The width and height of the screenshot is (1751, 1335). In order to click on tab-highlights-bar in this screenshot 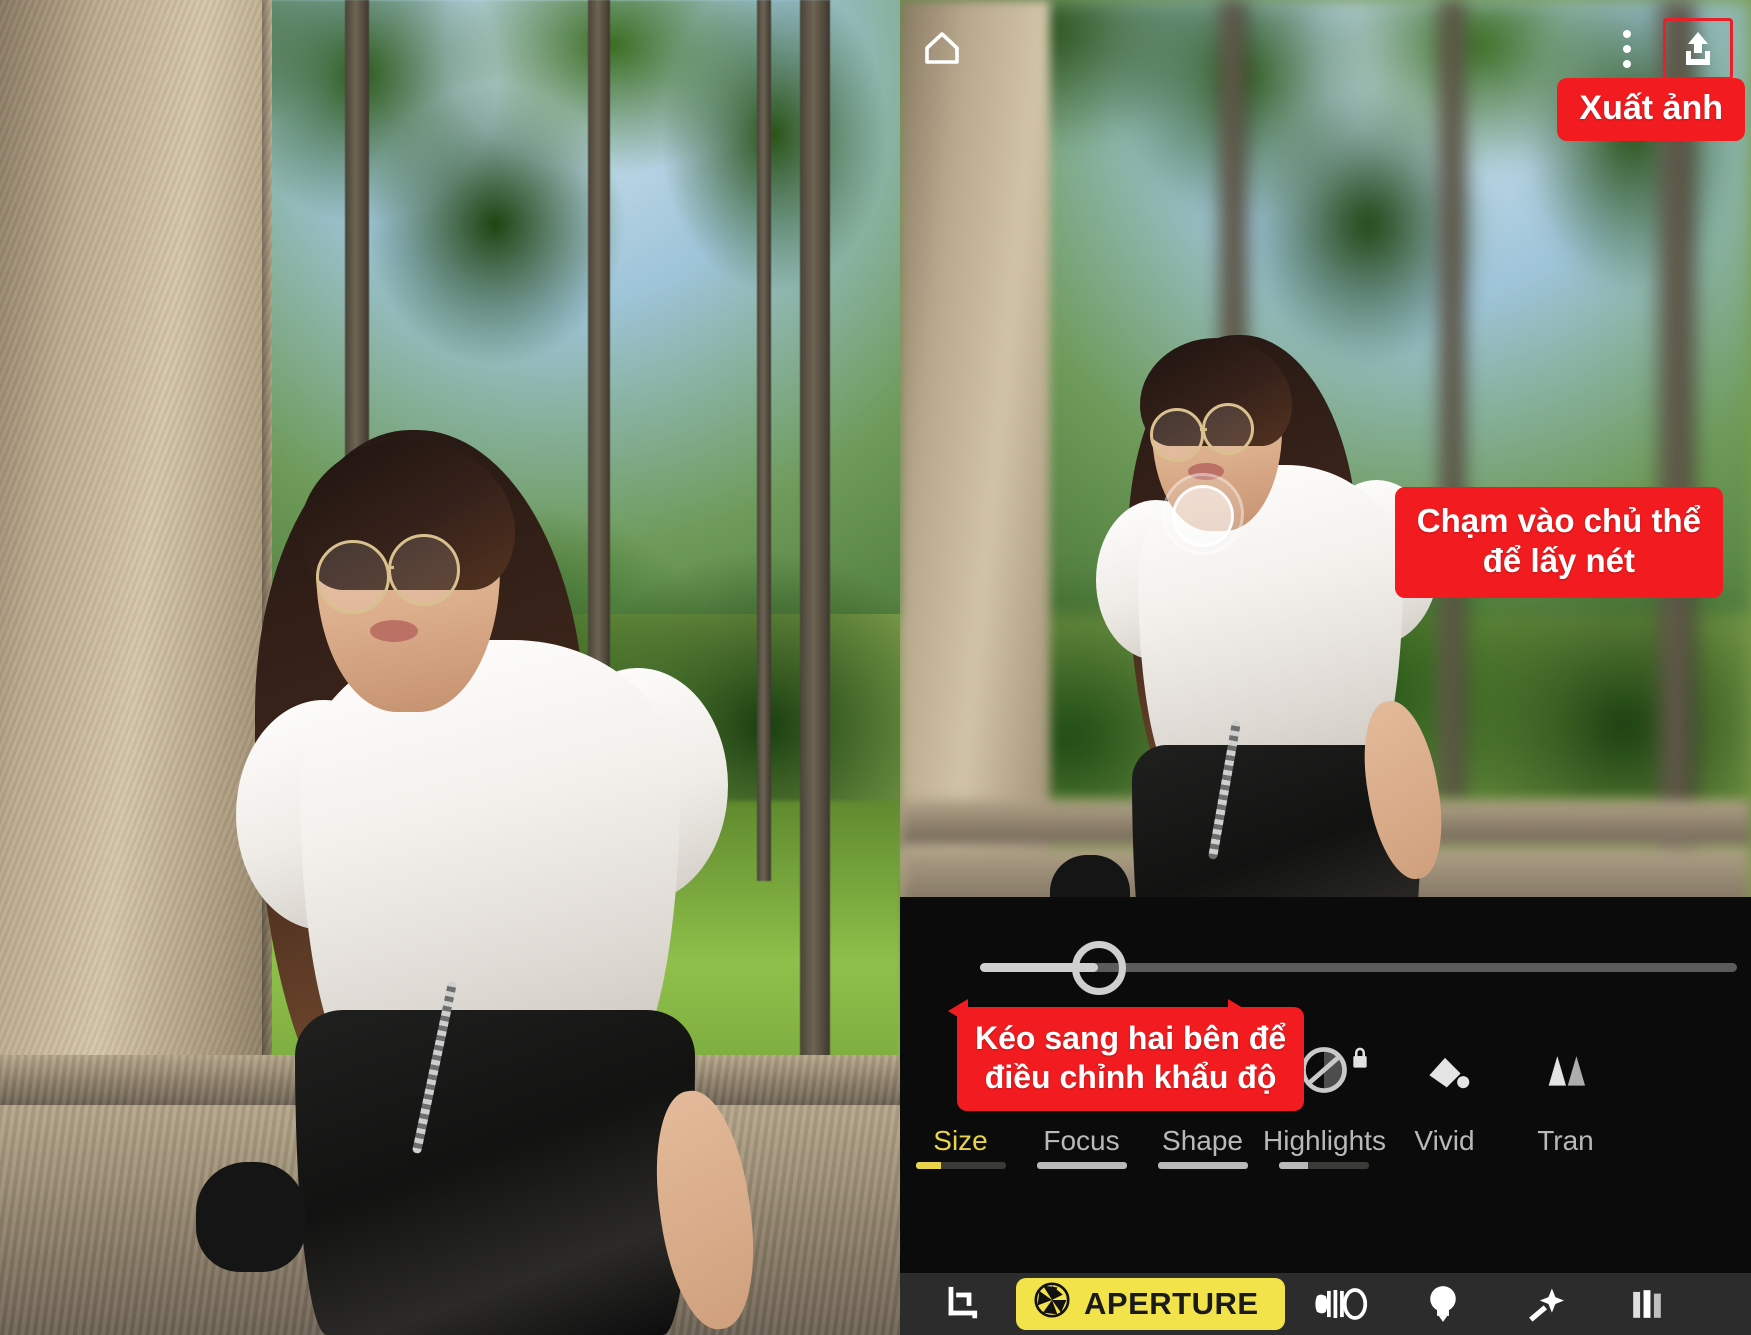, I will do `click(1323, 1165)`.